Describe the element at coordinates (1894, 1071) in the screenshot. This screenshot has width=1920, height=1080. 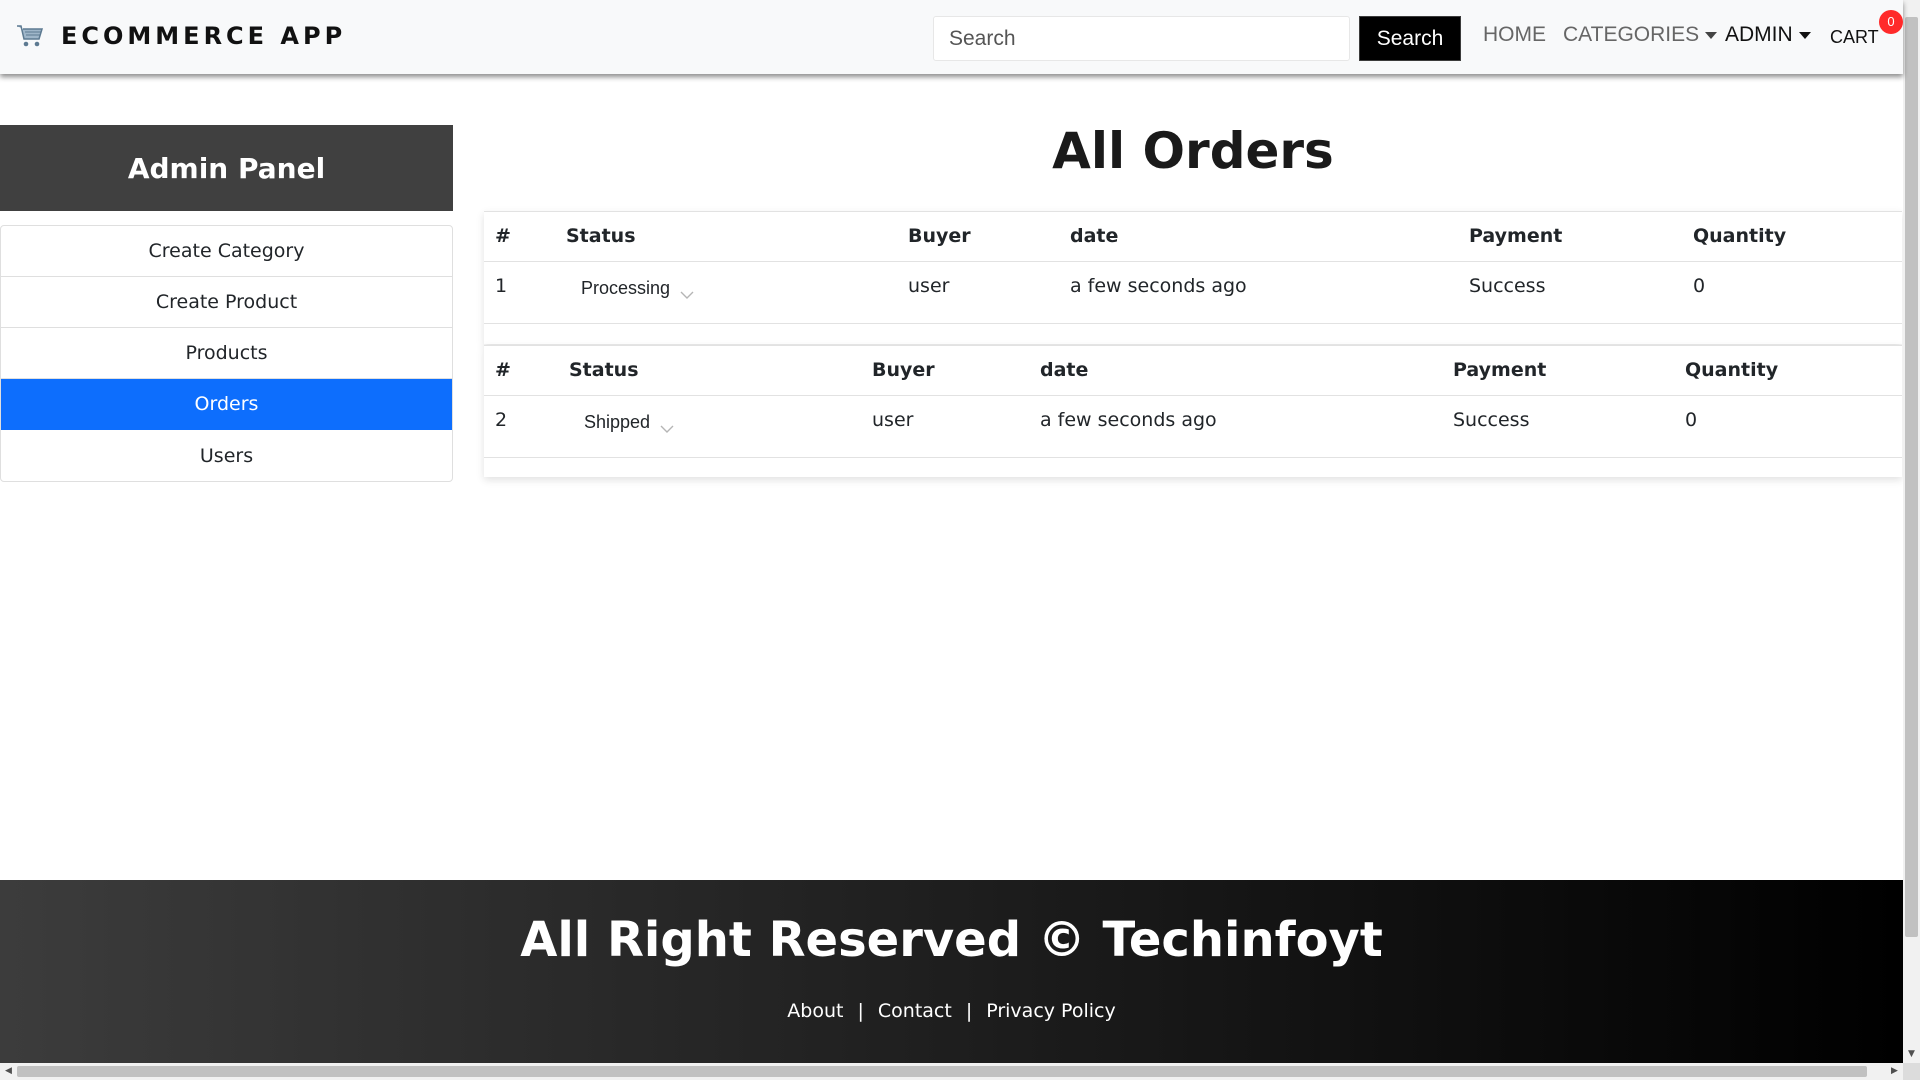
I see `scroll-right-arrow-icon: ▶` at that location.